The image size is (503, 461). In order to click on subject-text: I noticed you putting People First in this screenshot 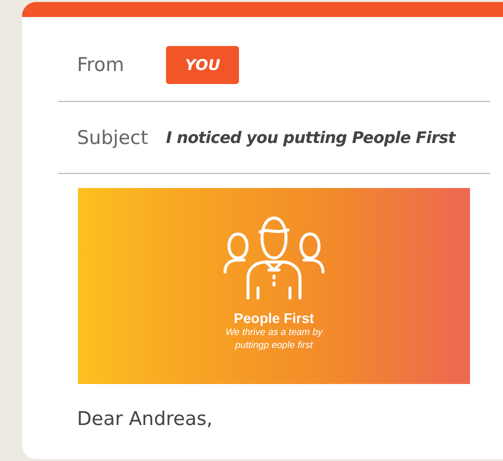, I will do `click(311, 137)`.